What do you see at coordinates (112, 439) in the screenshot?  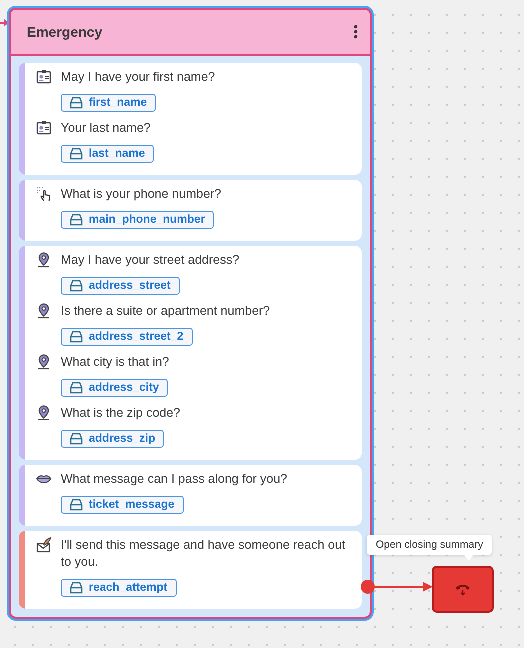 I see `variable-chip: address_zip` at bounding box center [112, 439].